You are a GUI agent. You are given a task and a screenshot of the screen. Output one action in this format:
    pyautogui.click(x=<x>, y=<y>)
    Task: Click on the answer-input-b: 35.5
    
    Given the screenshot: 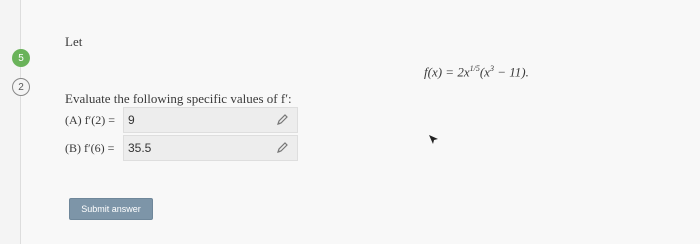 What is the action you would take?
    pyautogui.click(x=210, y=148)
    